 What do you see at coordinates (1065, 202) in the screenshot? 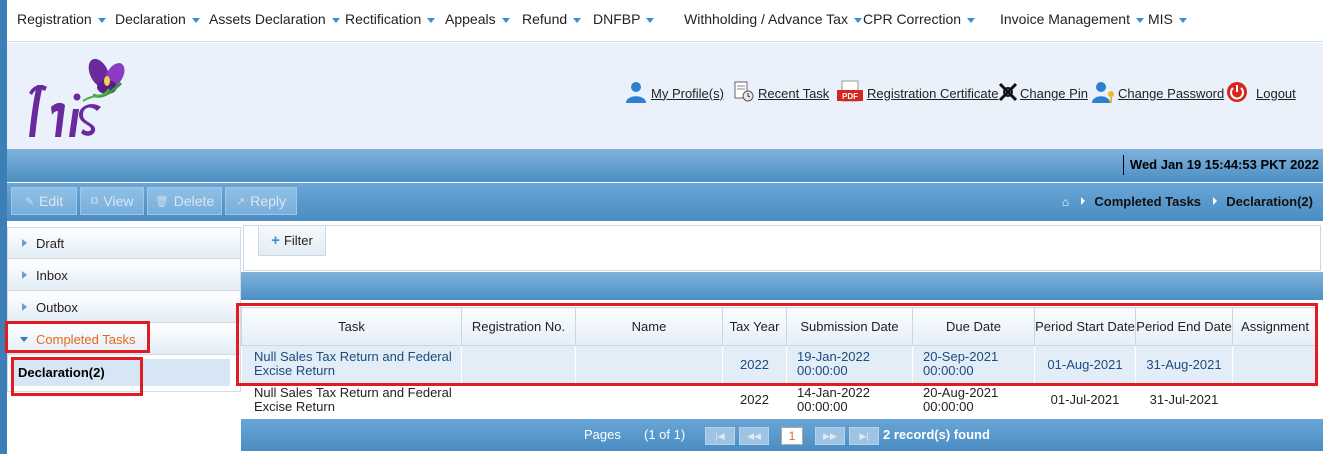
I see `home-icon: ⌂` at bounding box center [1065, 202].